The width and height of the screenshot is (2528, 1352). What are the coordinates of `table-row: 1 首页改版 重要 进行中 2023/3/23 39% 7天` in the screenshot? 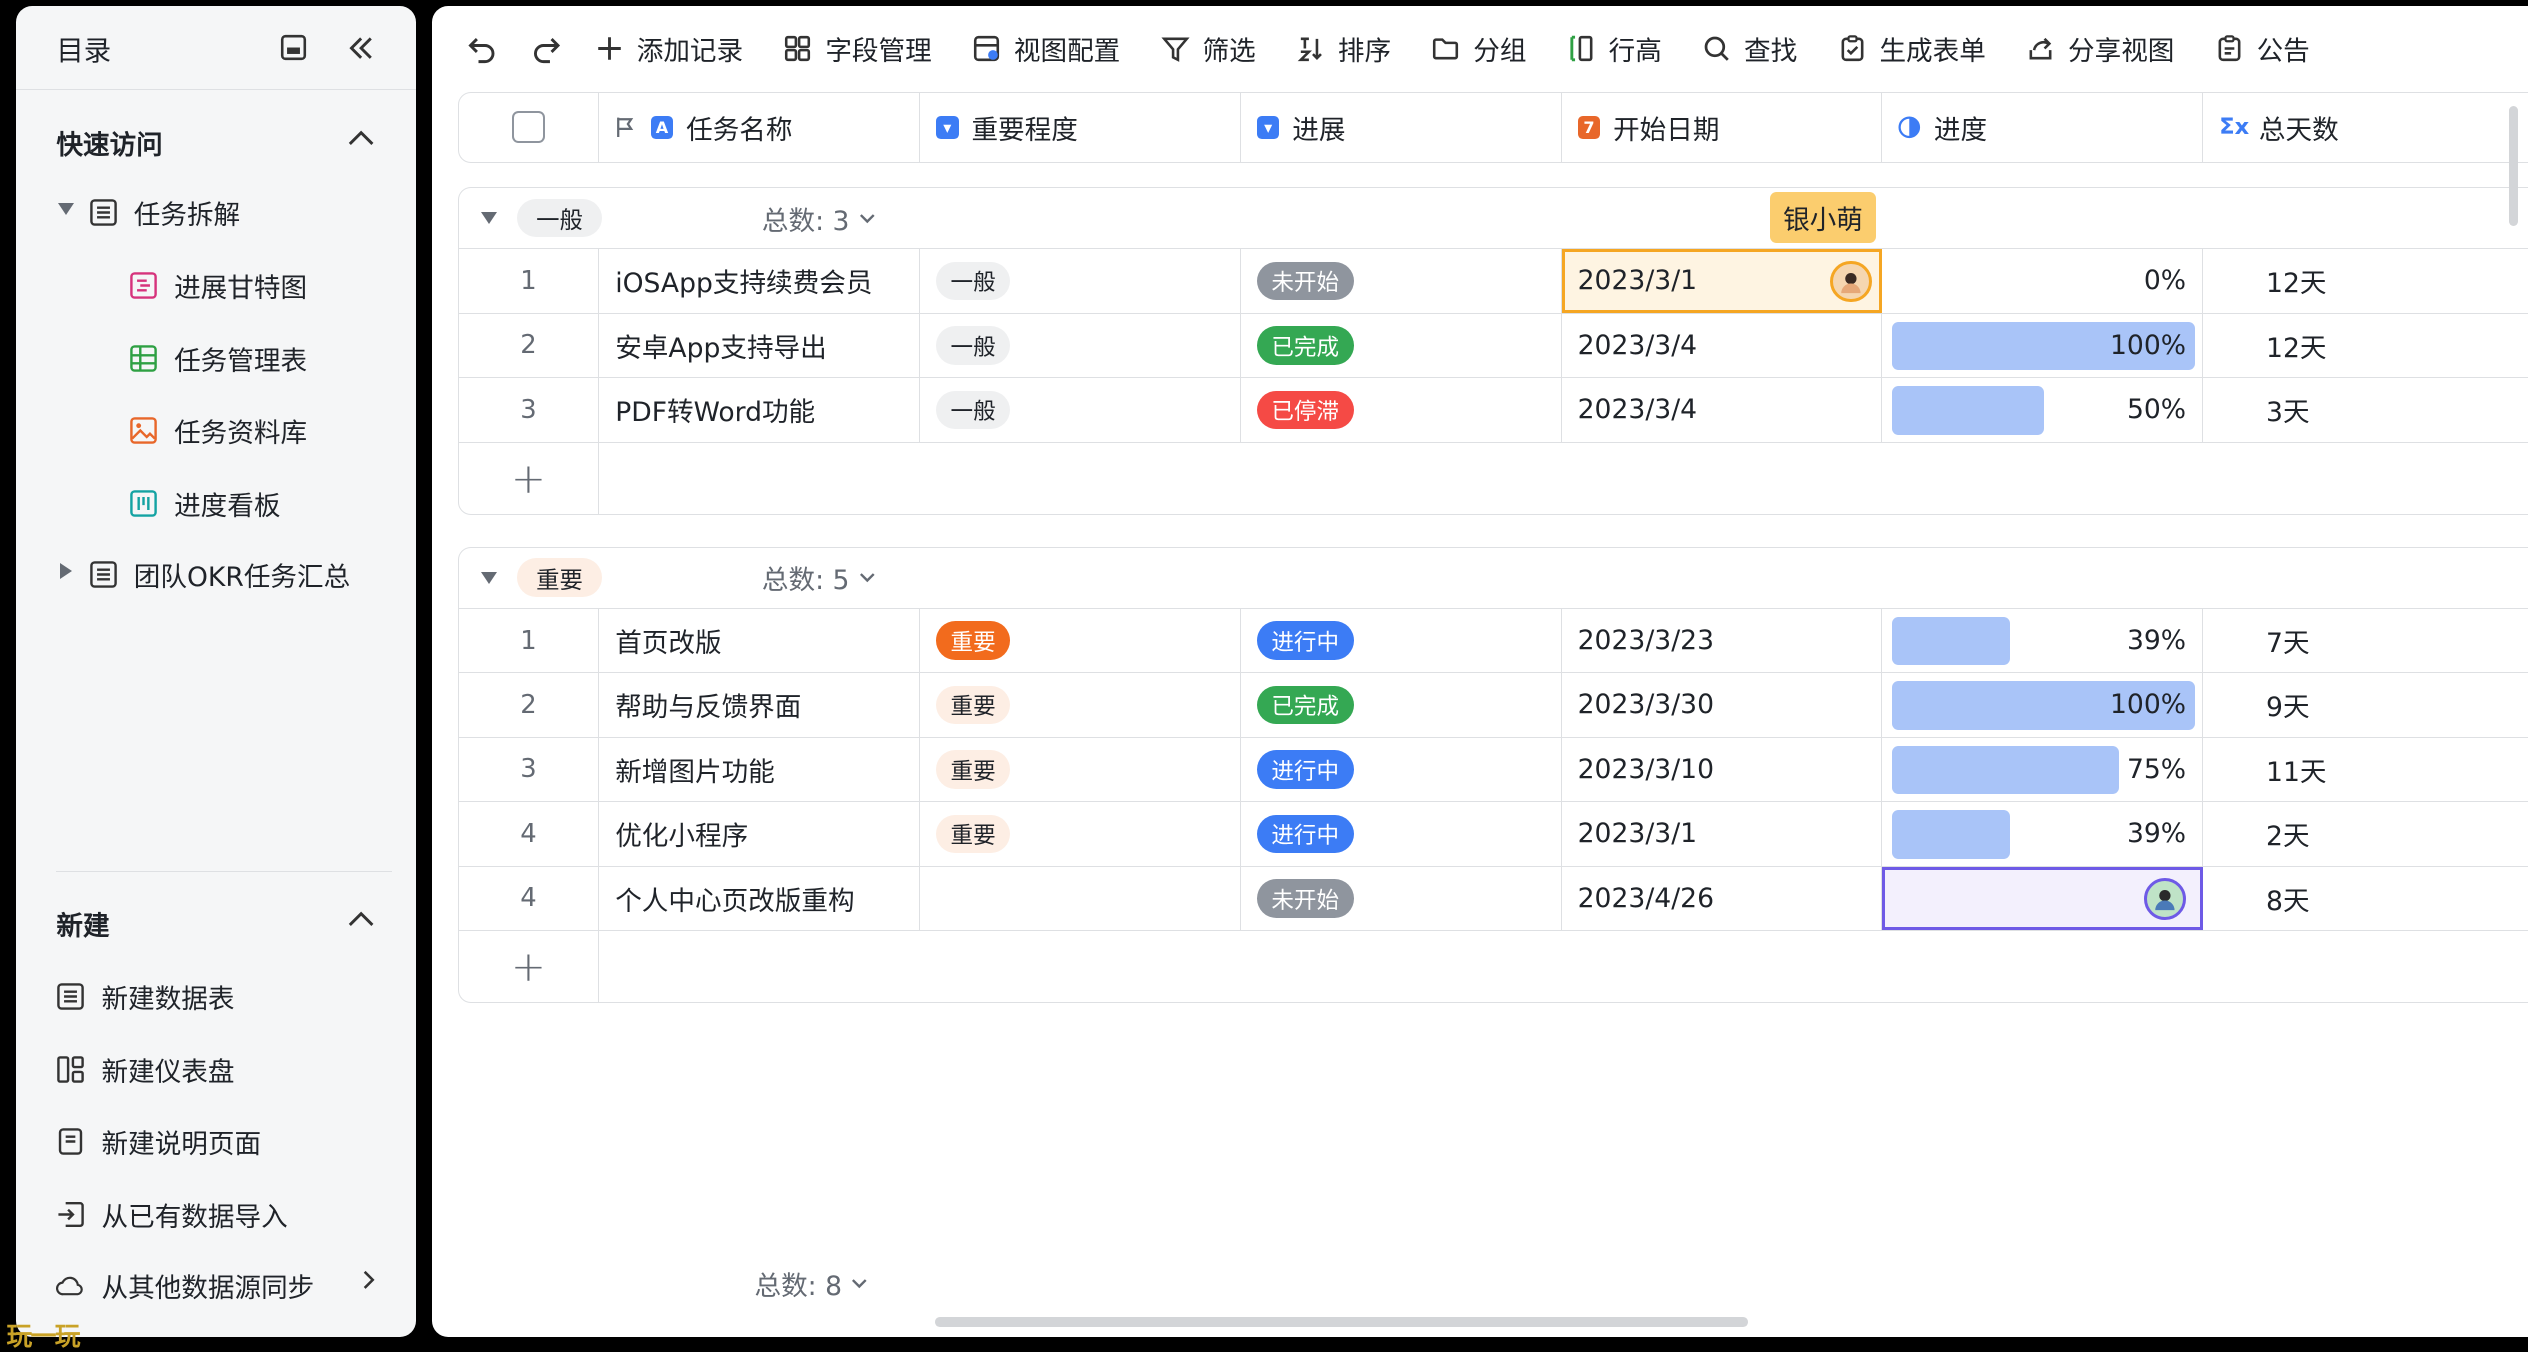 It's located at (1493, 641).